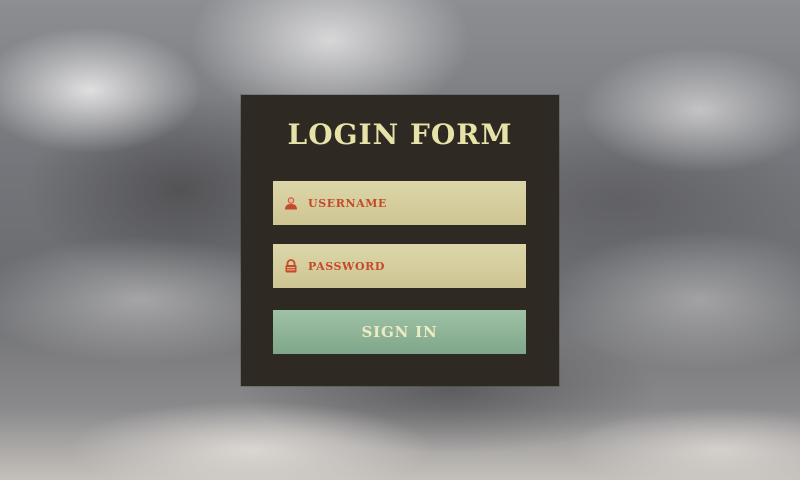 This screenshot has height=480, width=800. I want to click on user-icon, so click(291, 203).